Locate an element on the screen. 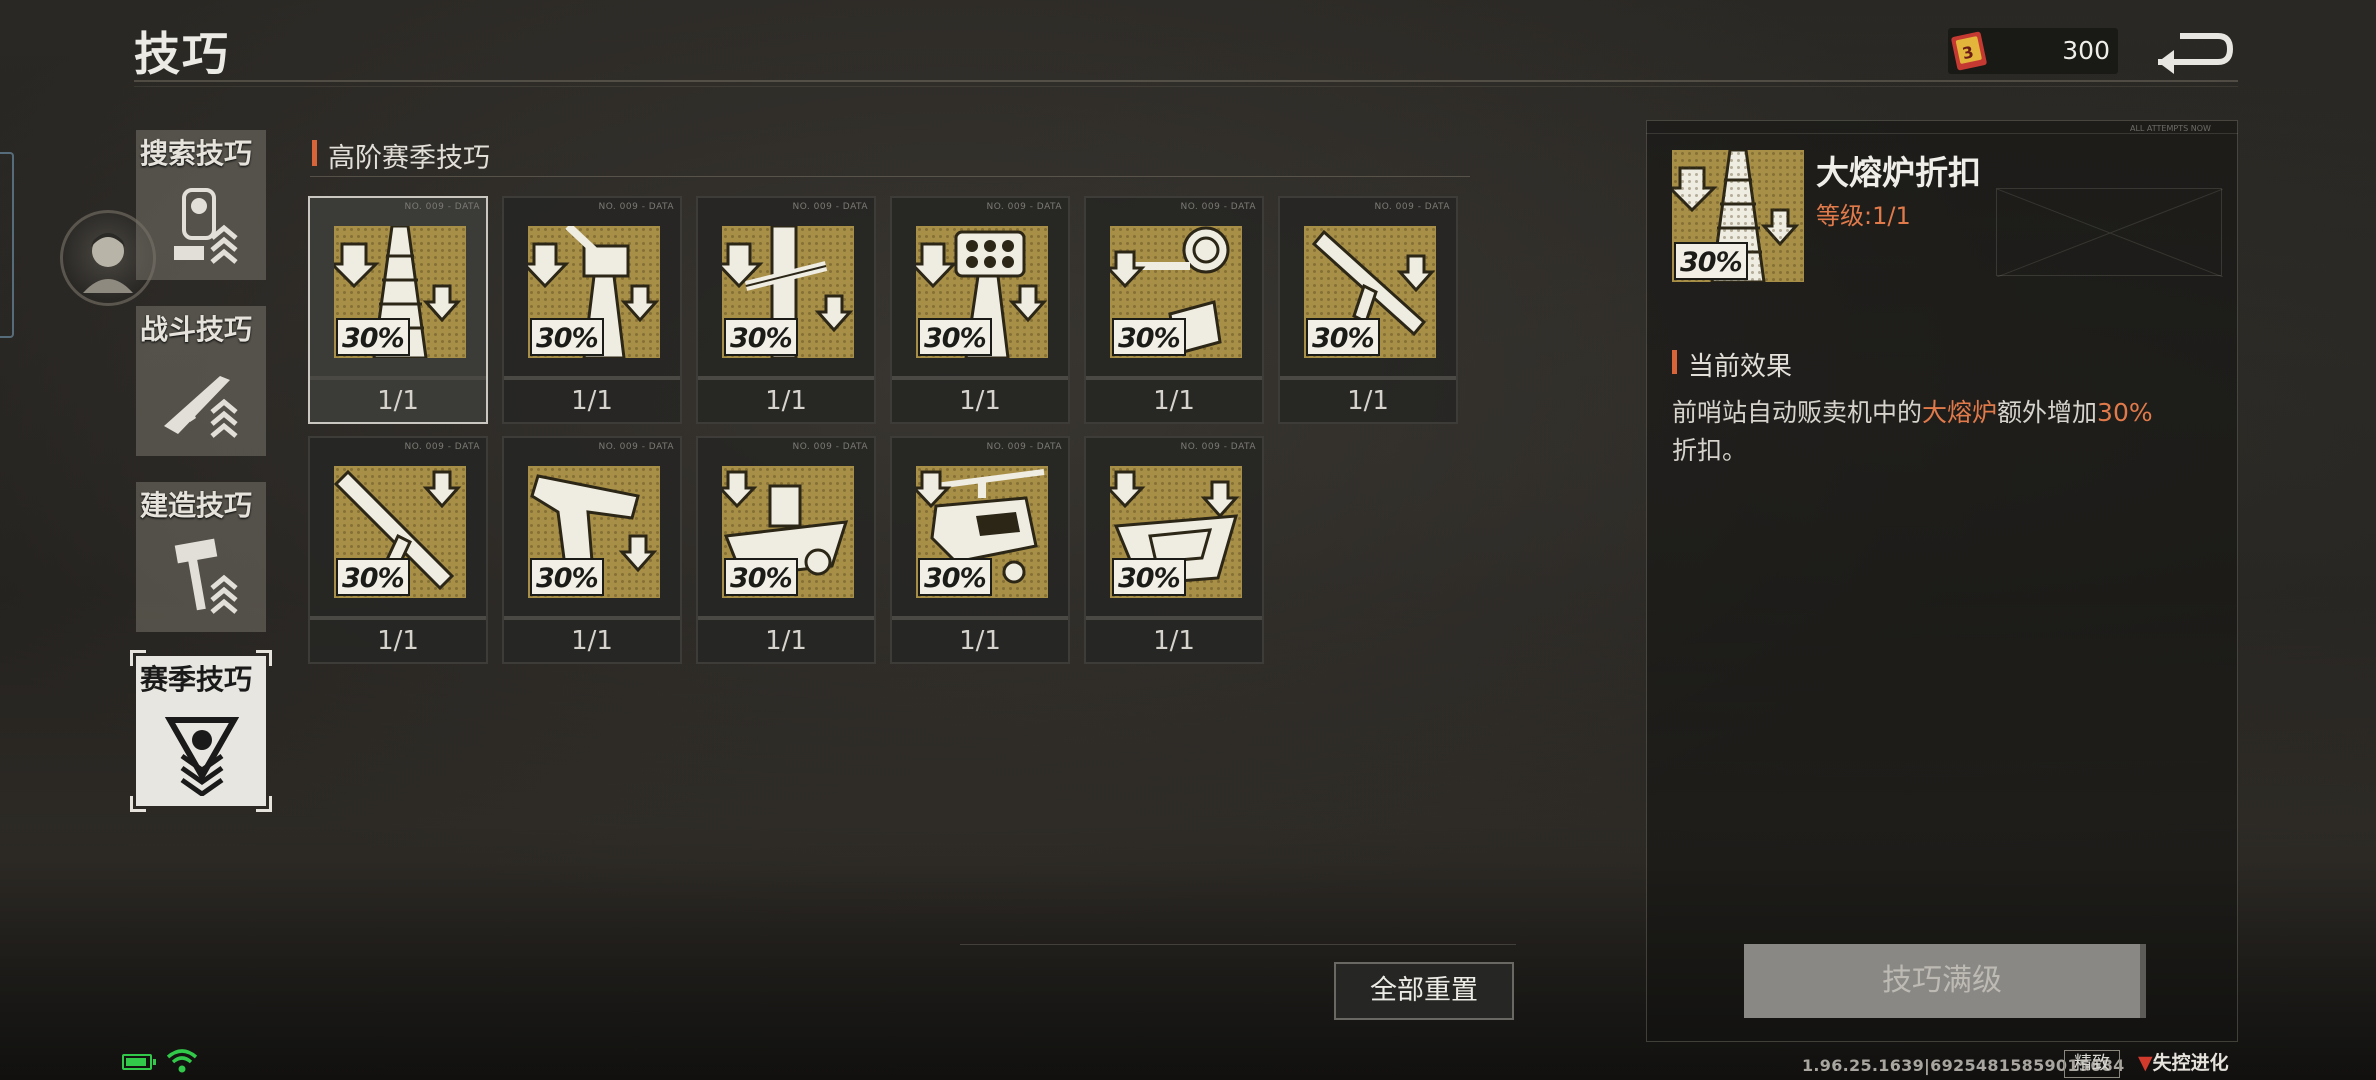  skill-card-furnace: NO. 009 - DATA 30% 1/1 is located at coordinates (398, 310).